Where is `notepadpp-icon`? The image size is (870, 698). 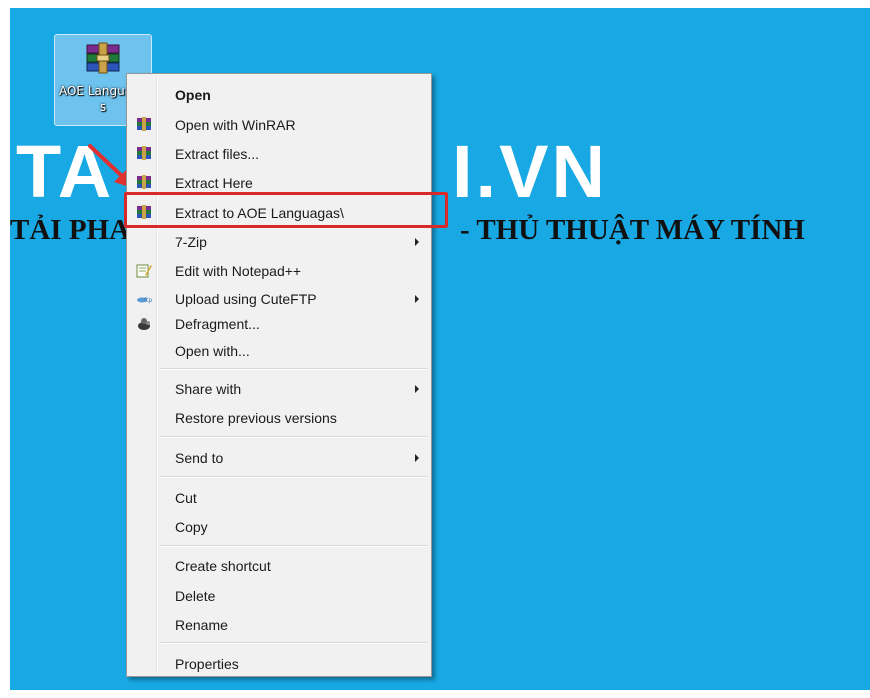 notepadpp-icon is located at coordinates (144, 271).